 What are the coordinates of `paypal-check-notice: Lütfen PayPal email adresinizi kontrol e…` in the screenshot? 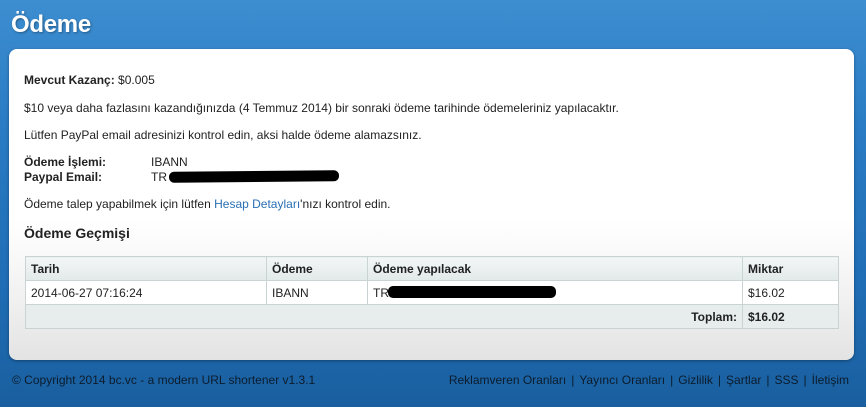 It's located at (223, 135).